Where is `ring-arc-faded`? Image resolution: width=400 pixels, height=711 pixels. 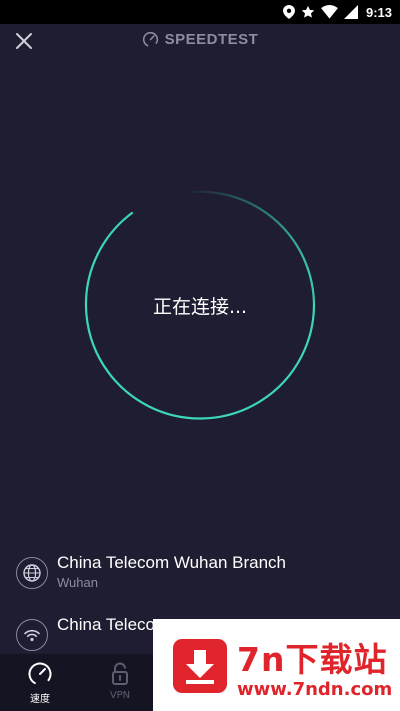 ring-arc-faded is located at coordinates (253, 248).